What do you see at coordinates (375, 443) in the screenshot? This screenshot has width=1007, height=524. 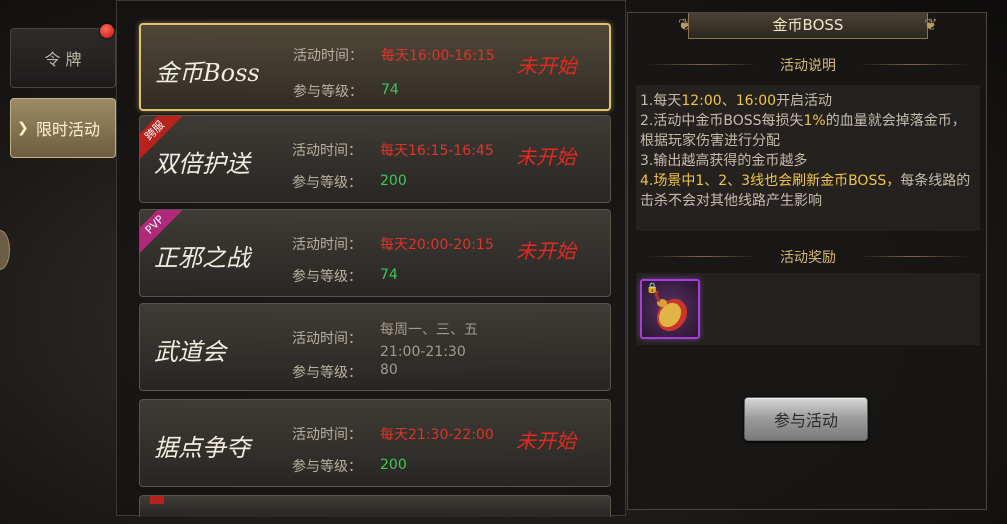 I see `activity-card-stronghold-battle: 据点争夺 活动时间： 每天21:30-22:00 参与等级： 200 未开始` at bounding box center [375, 443].